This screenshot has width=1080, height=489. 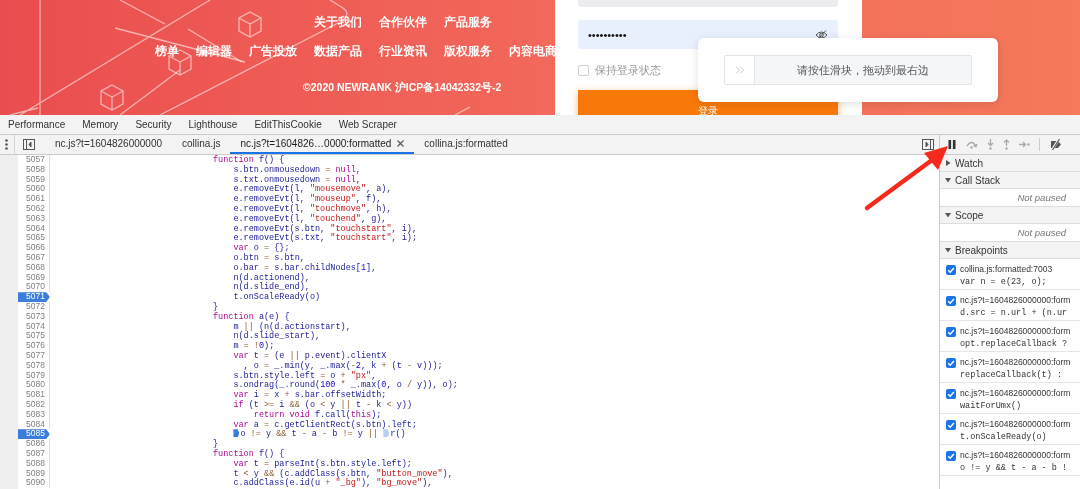 I want to click on line-number: 5084, so click(x=34, y=424).